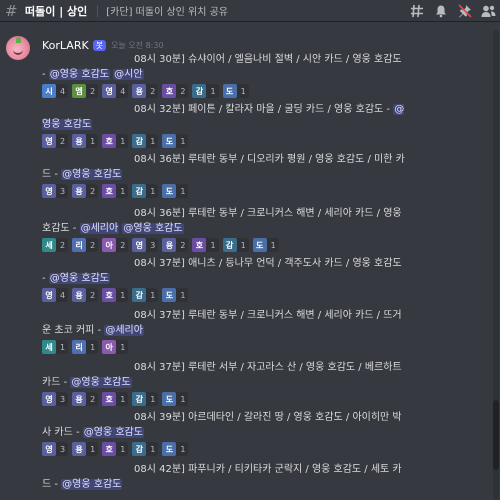  I want to click on members-icon, so click(488, 10).